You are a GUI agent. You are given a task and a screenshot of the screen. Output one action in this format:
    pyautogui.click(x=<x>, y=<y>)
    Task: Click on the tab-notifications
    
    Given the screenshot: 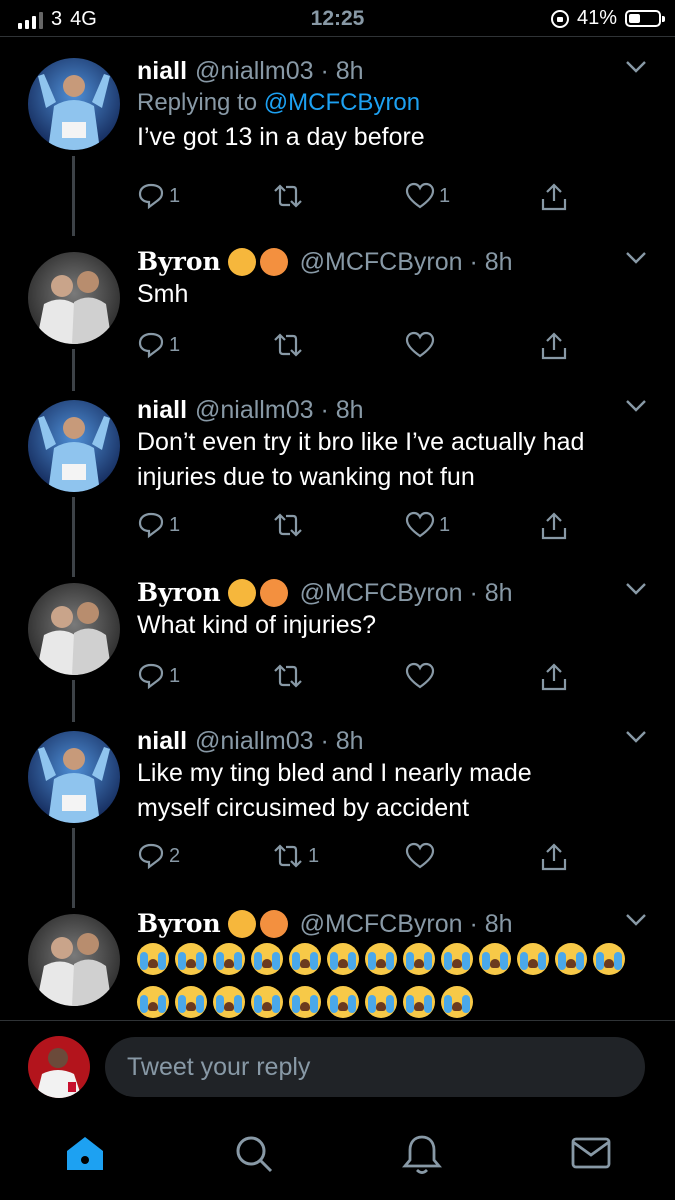 What is the action you would take?
    pyautogui.click(x=422, y=1157)
    